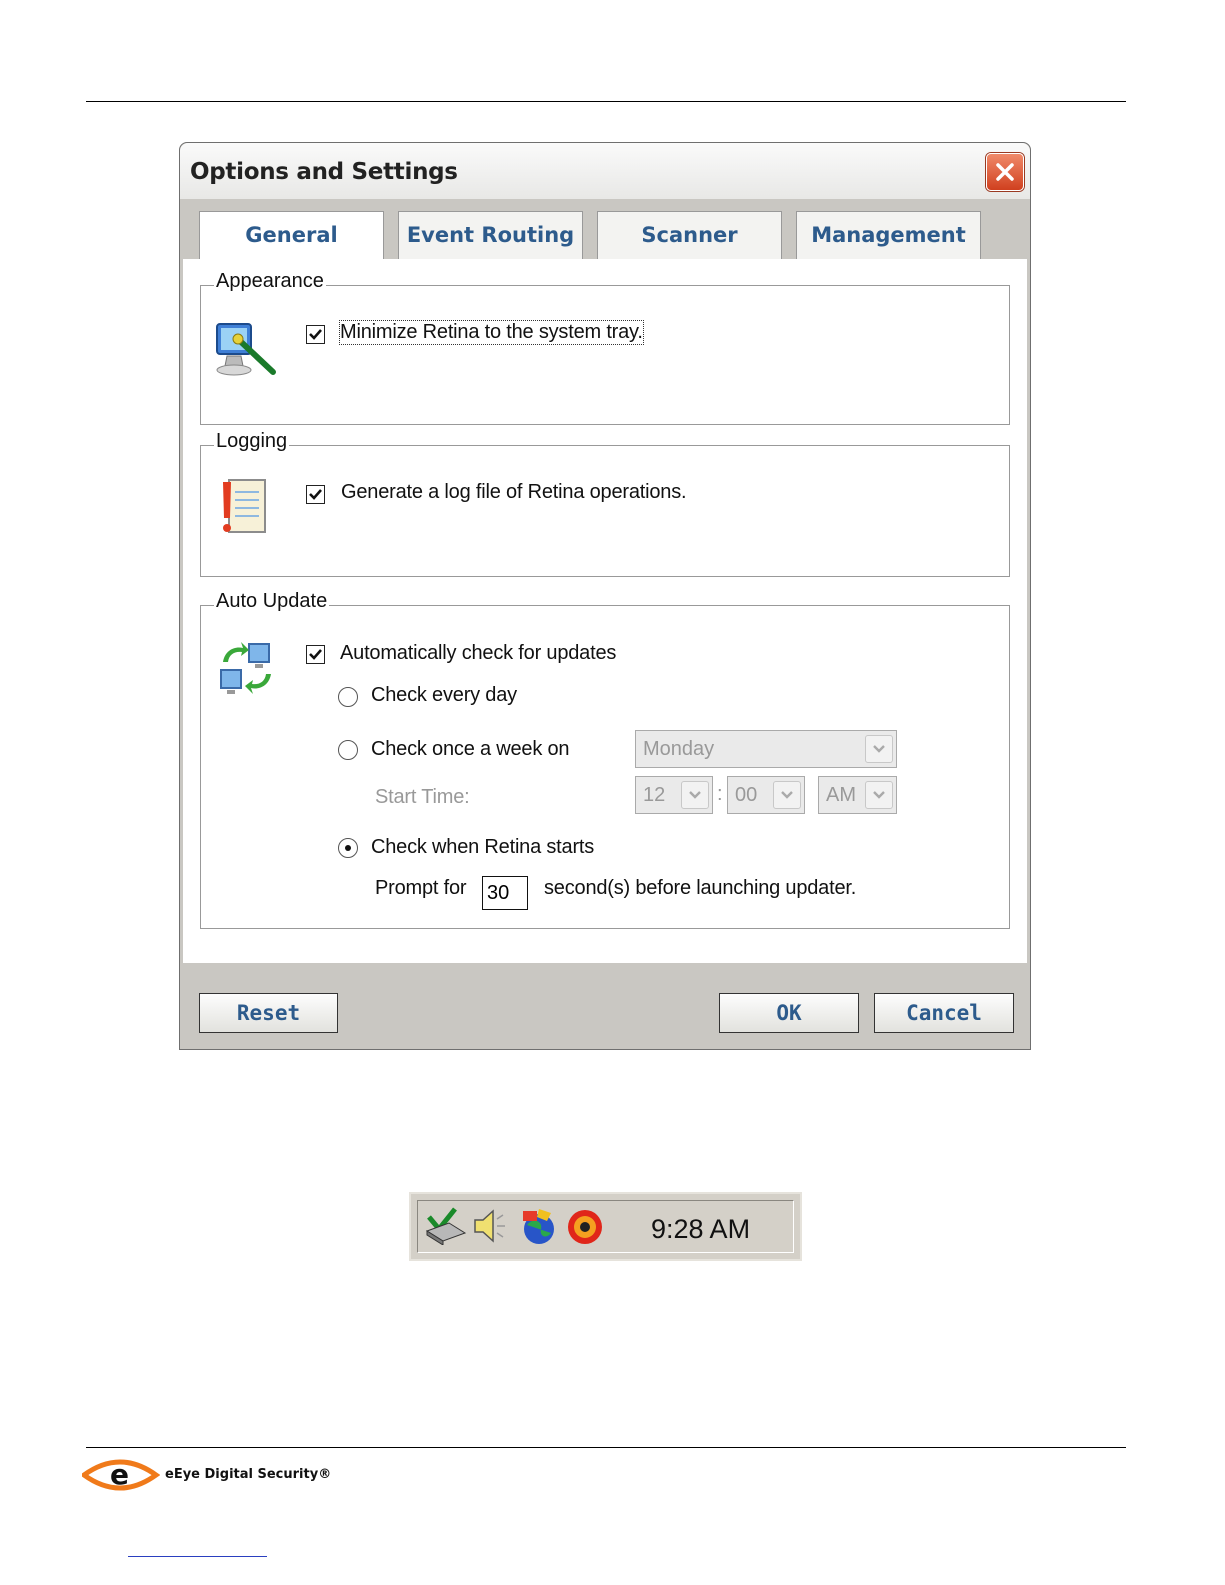 Image resolution: width=1225 pixels, height=1585 pixels. What do you see at coordinates (498, 893) in the screenshot?
I see `prompt-seconds-value: 30` at bounding box center [498, 893].